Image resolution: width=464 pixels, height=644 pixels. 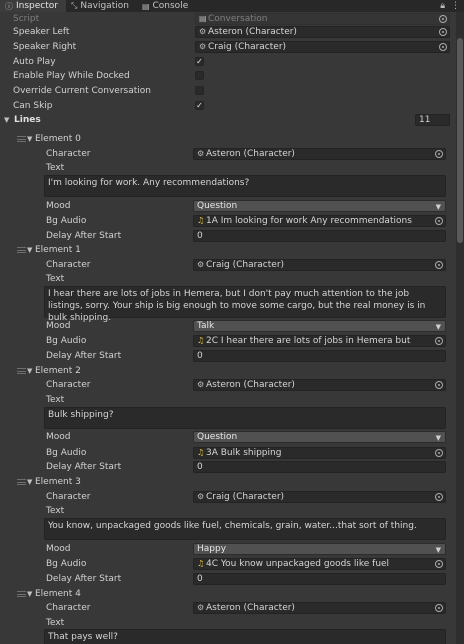 What do you see at coordinates (199, 61) in the screenshot?
I see `auto-play-checkbox: ✓` at bounding box center [199, 61].